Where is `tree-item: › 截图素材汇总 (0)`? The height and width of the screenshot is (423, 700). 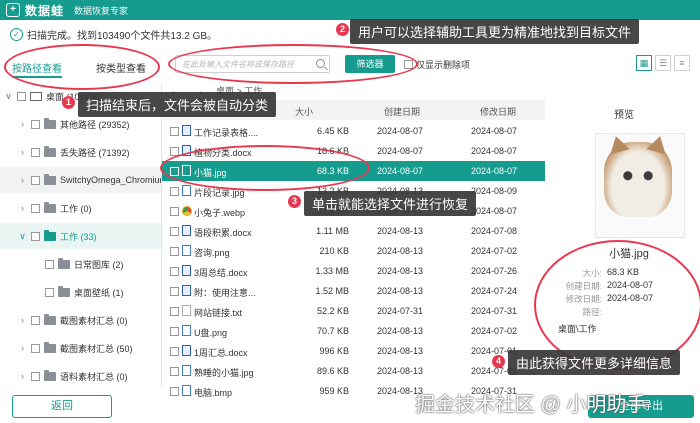 tree-item: › 截图素材汇总 (0) is located at coordinates (80, 320).